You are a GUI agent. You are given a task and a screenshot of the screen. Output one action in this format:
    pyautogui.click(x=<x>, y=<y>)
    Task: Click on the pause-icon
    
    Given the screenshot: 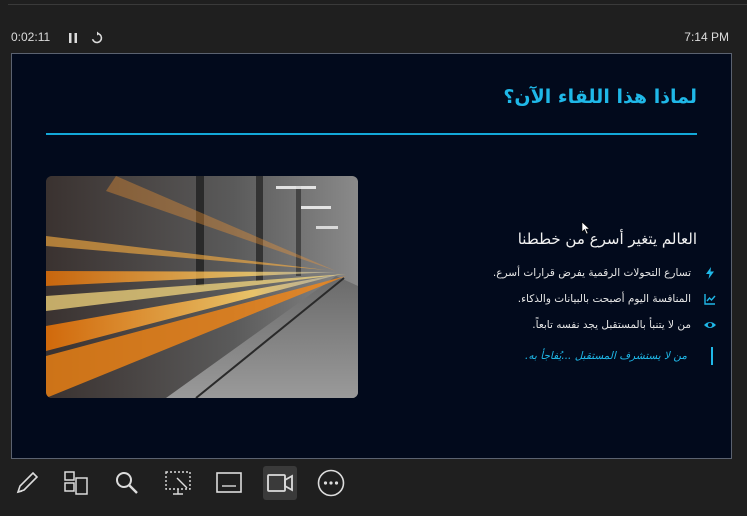 What is the action you would take?
    pyautogui.click(x=73, y=37)
    